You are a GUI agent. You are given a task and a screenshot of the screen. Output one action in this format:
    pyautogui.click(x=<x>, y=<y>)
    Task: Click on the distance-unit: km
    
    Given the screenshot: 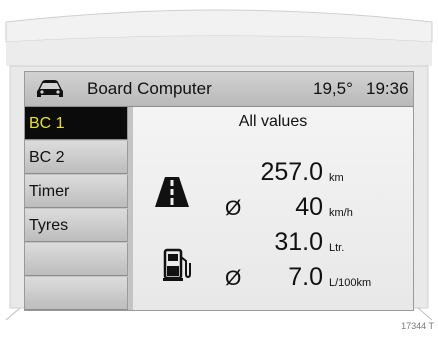 What is the action you would take?
    pyautogui.click(x=336, y=178)
    